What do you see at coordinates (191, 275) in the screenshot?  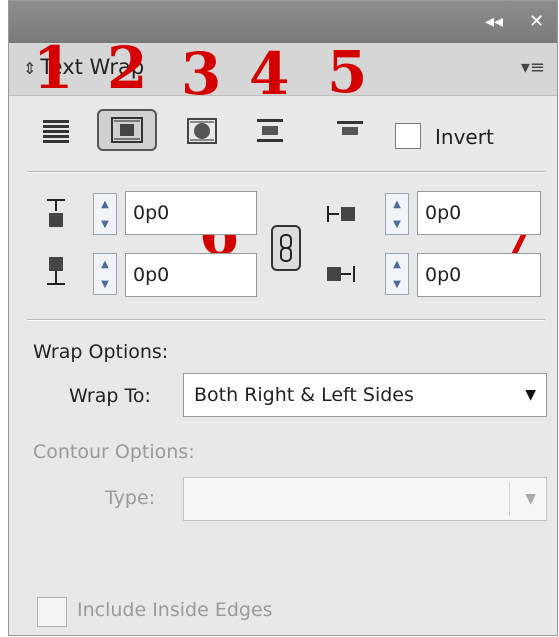 I see `bottom-offset-field: 0p0` at bounding box center [191, 275].